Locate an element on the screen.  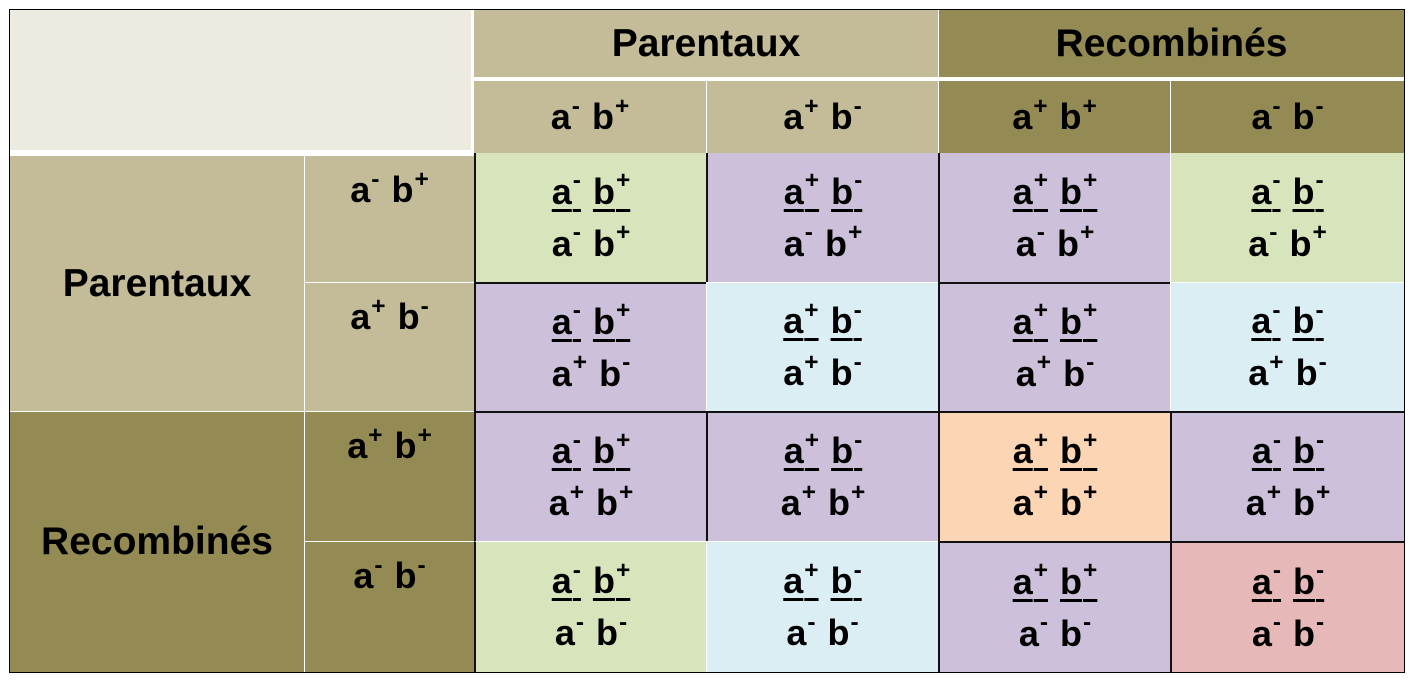
offspring-cell: a+ b+ a-b+ is located at coordinates (1054, 217).